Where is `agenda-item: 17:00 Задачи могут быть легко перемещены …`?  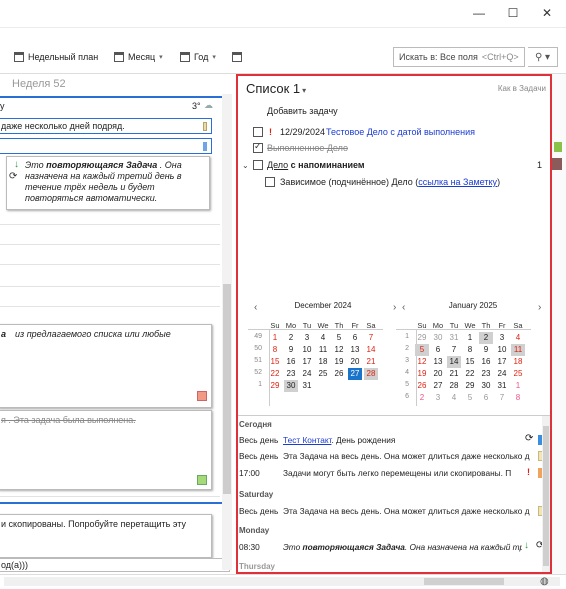 agenda-item: 17:00 Задачи могут быть легко перемещены … is located at coordinates (379, 473).